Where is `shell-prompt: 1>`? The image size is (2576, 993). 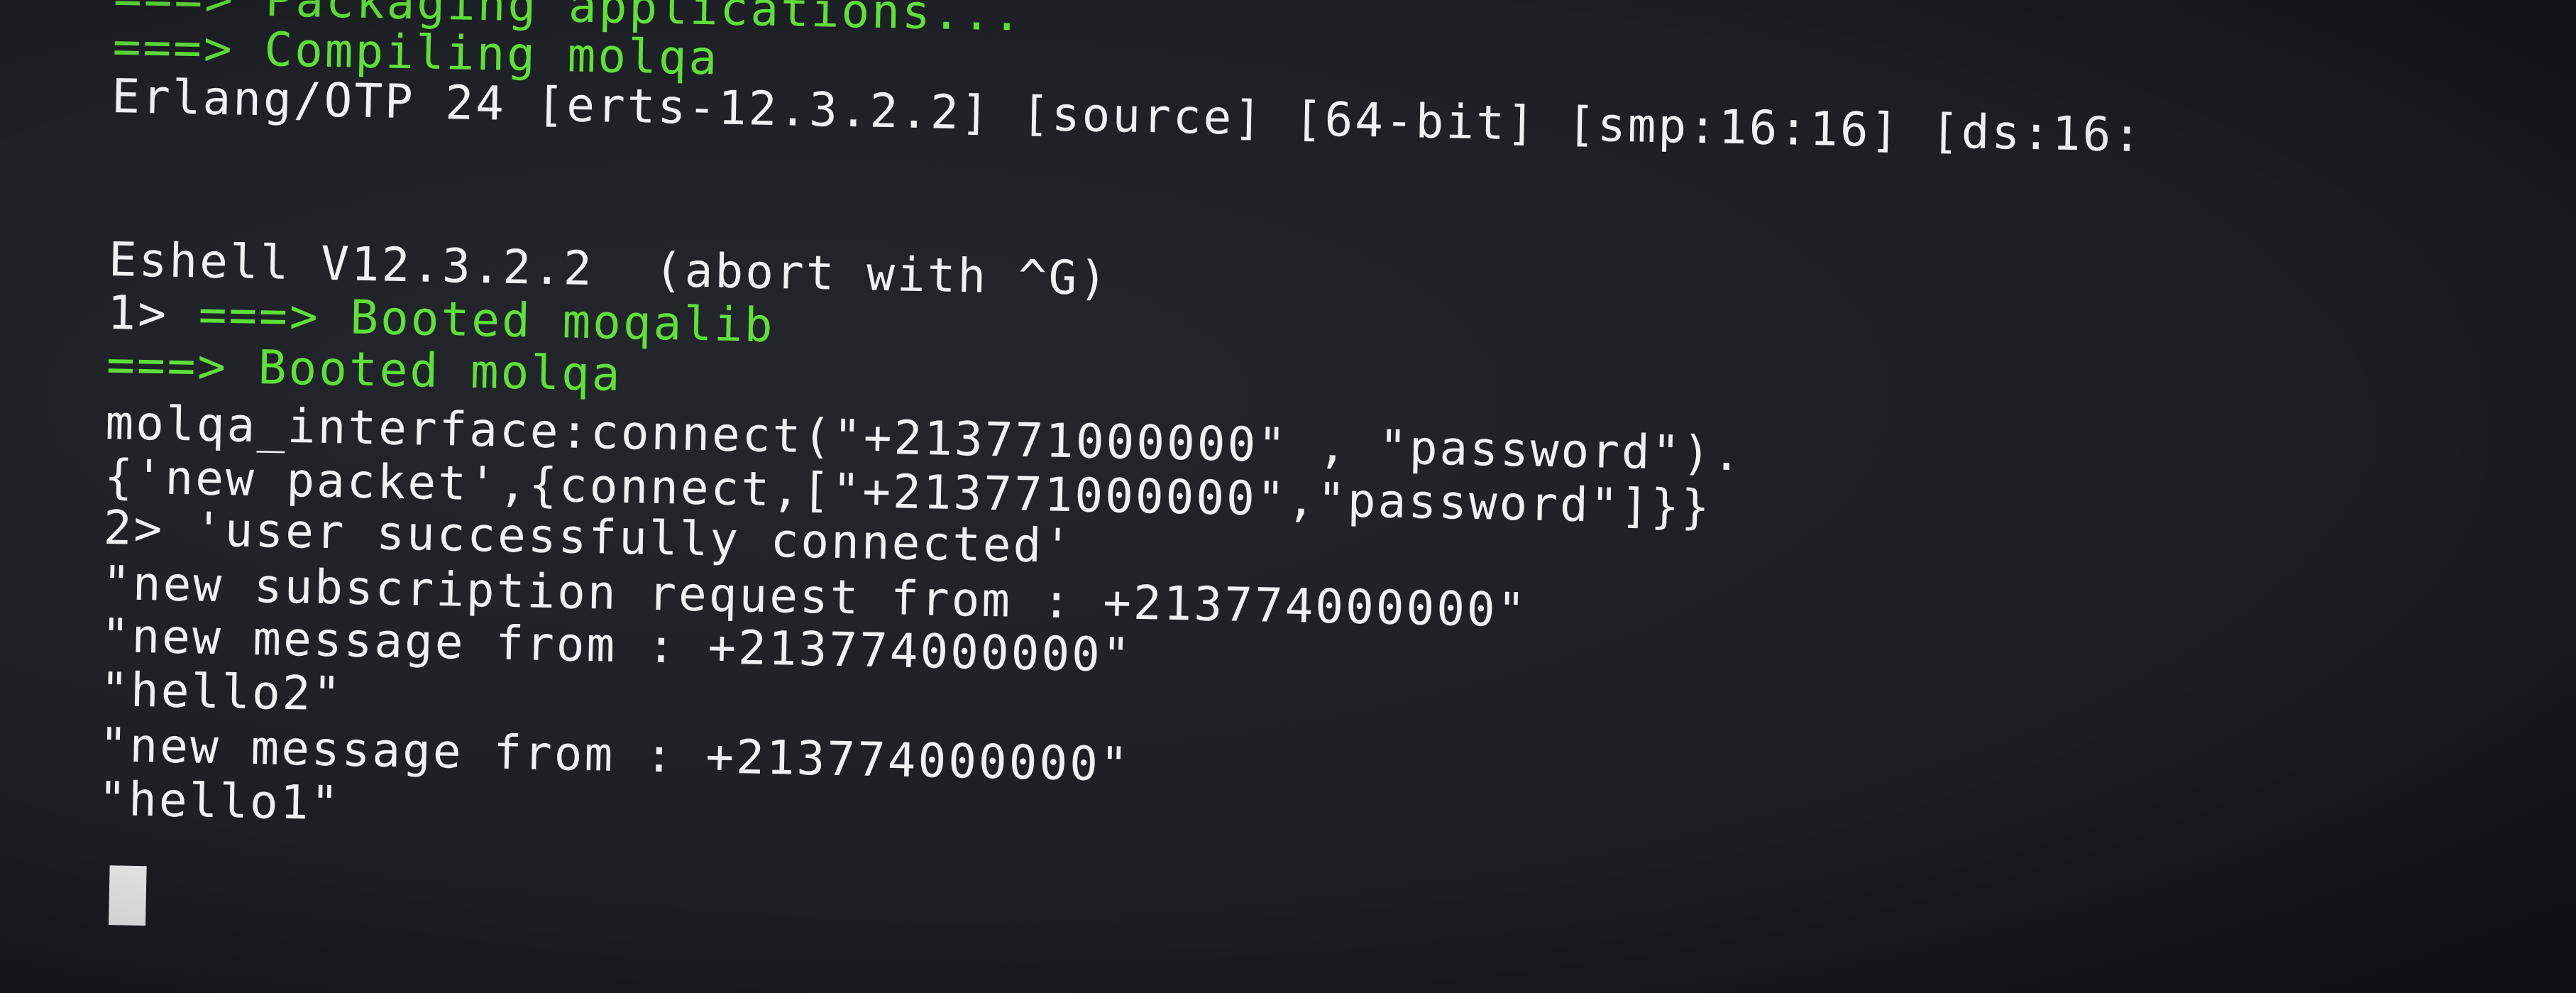
shell-prompt: 1> is located at coordinates (152, 314).